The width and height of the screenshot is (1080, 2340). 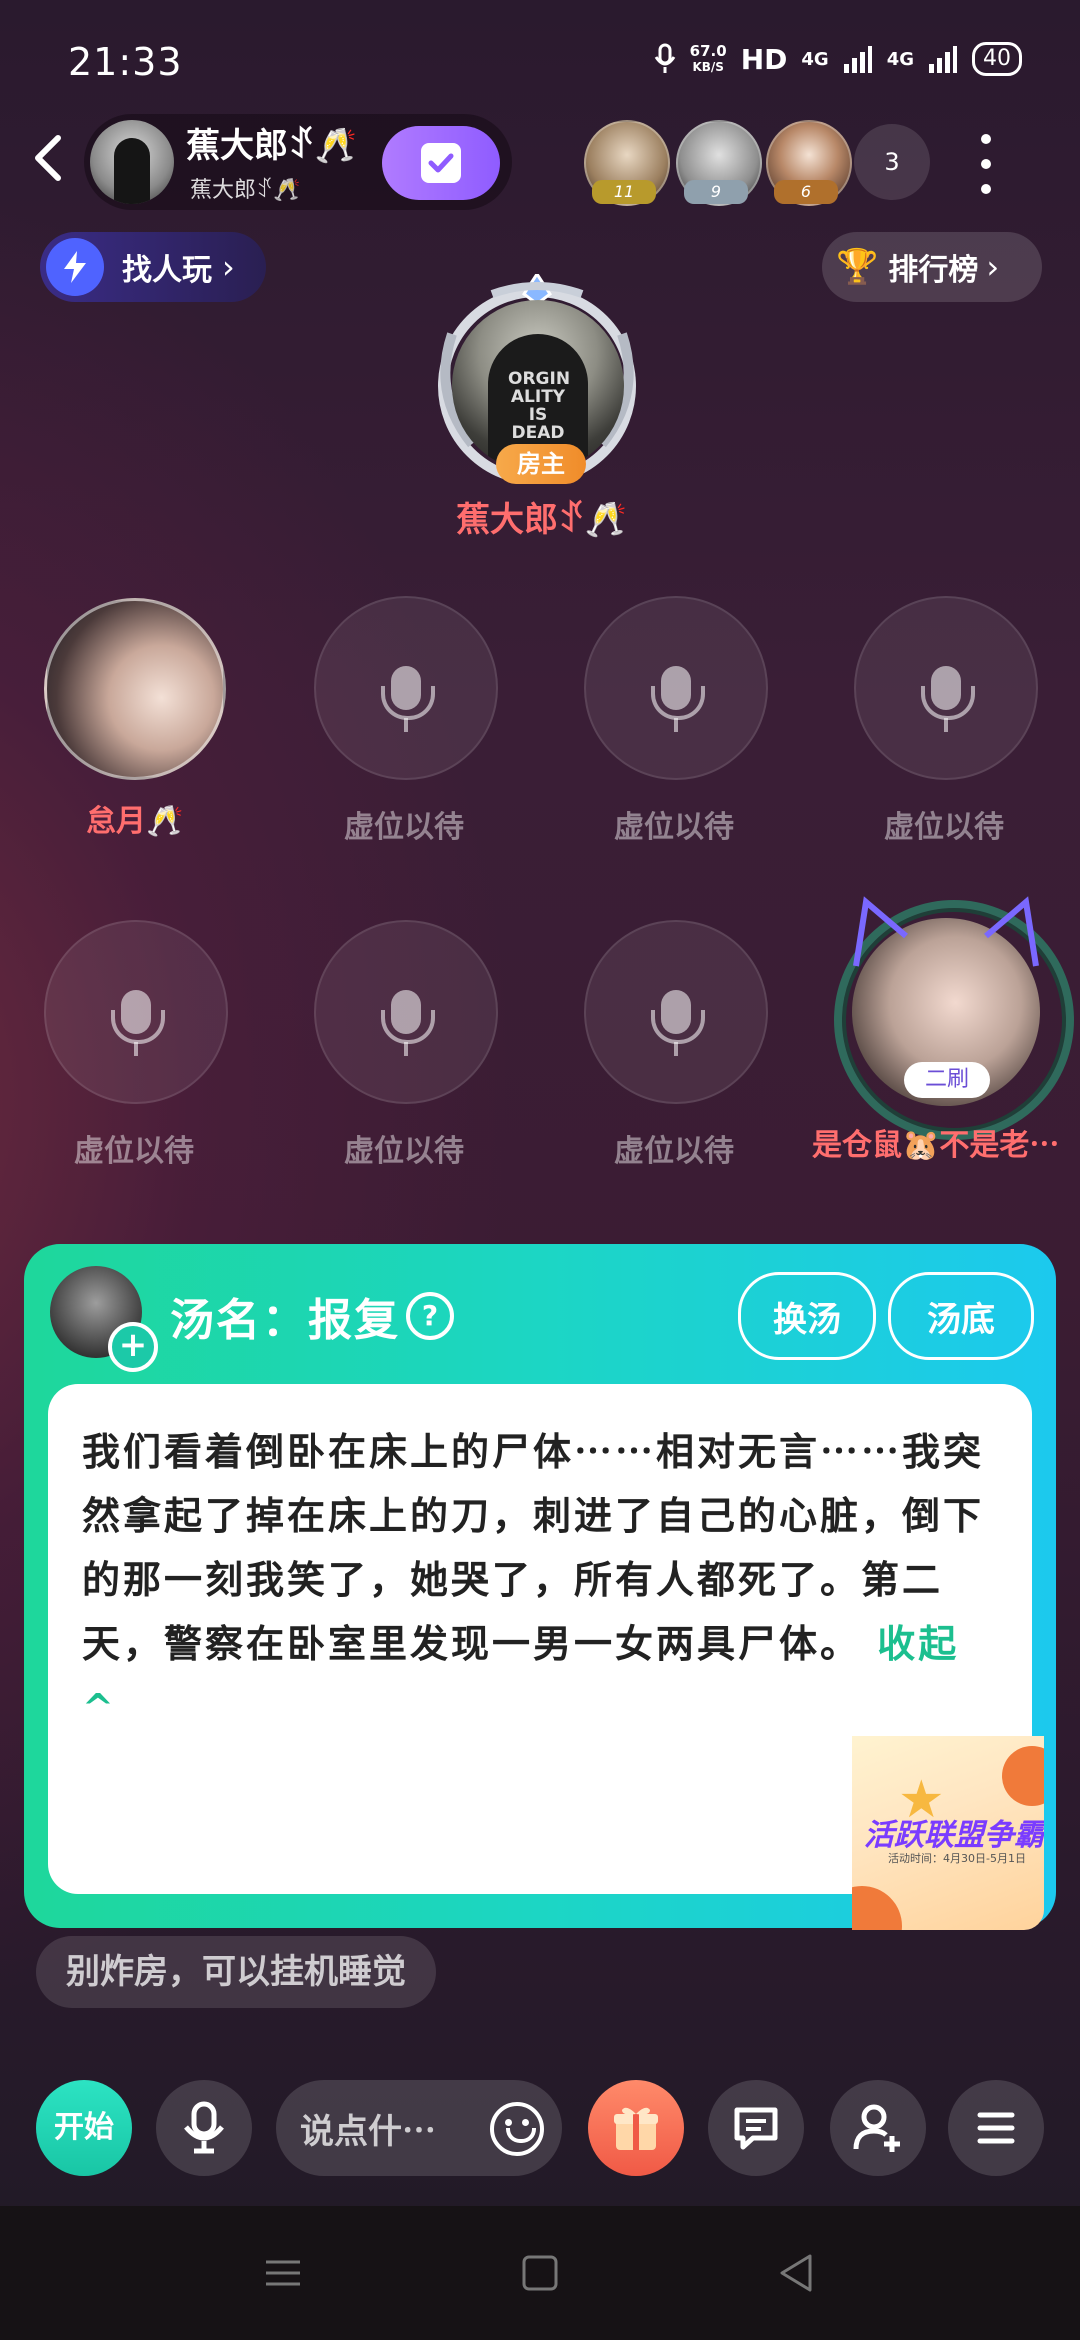 What do you see at coordinates (50, 158) in the screenshot?
I see `back-arrow-icon` at bounding box center [50, 158].